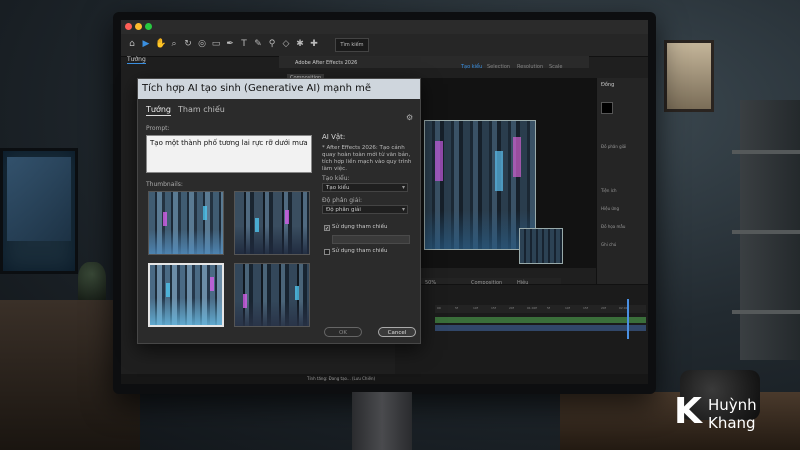 The width and height of the screenshot is (800, 450). I want to click on use-reference-label-2: Sử dụng tham chiếu, so click(360, 251).